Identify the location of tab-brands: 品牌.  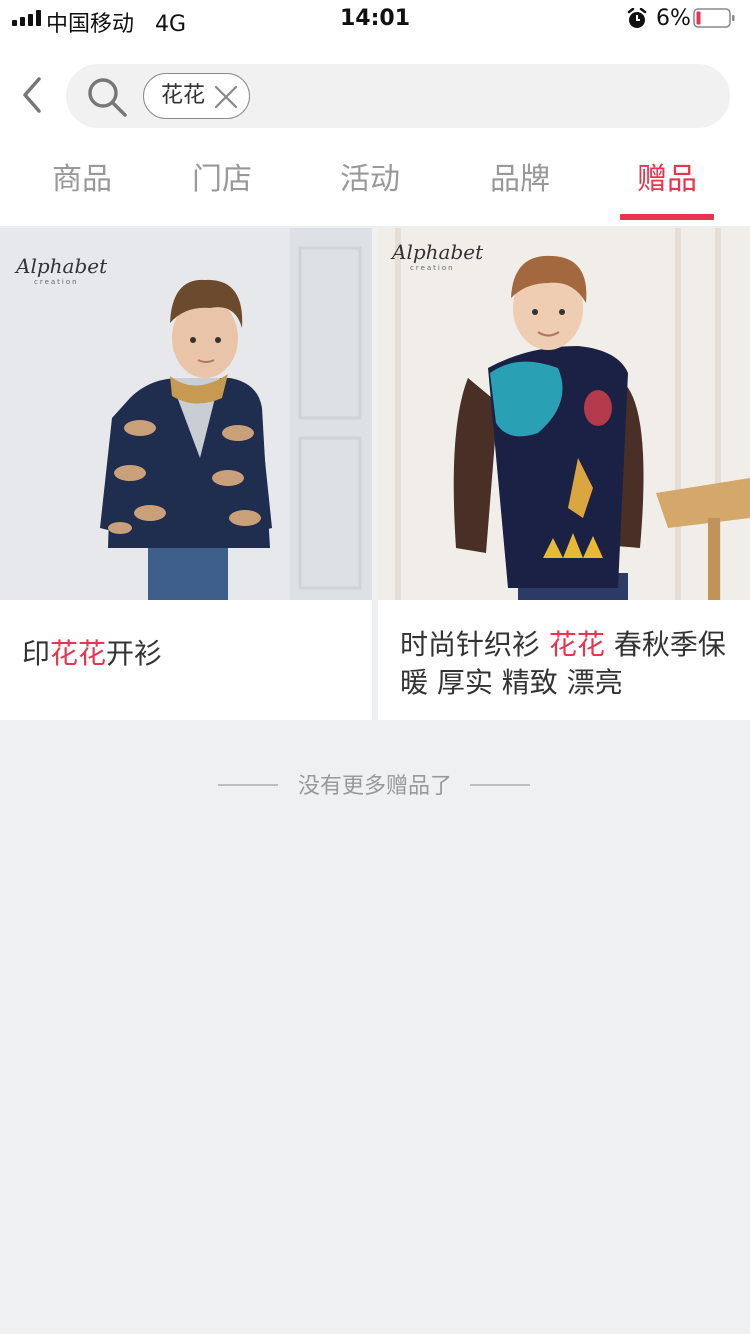
(520, 185).